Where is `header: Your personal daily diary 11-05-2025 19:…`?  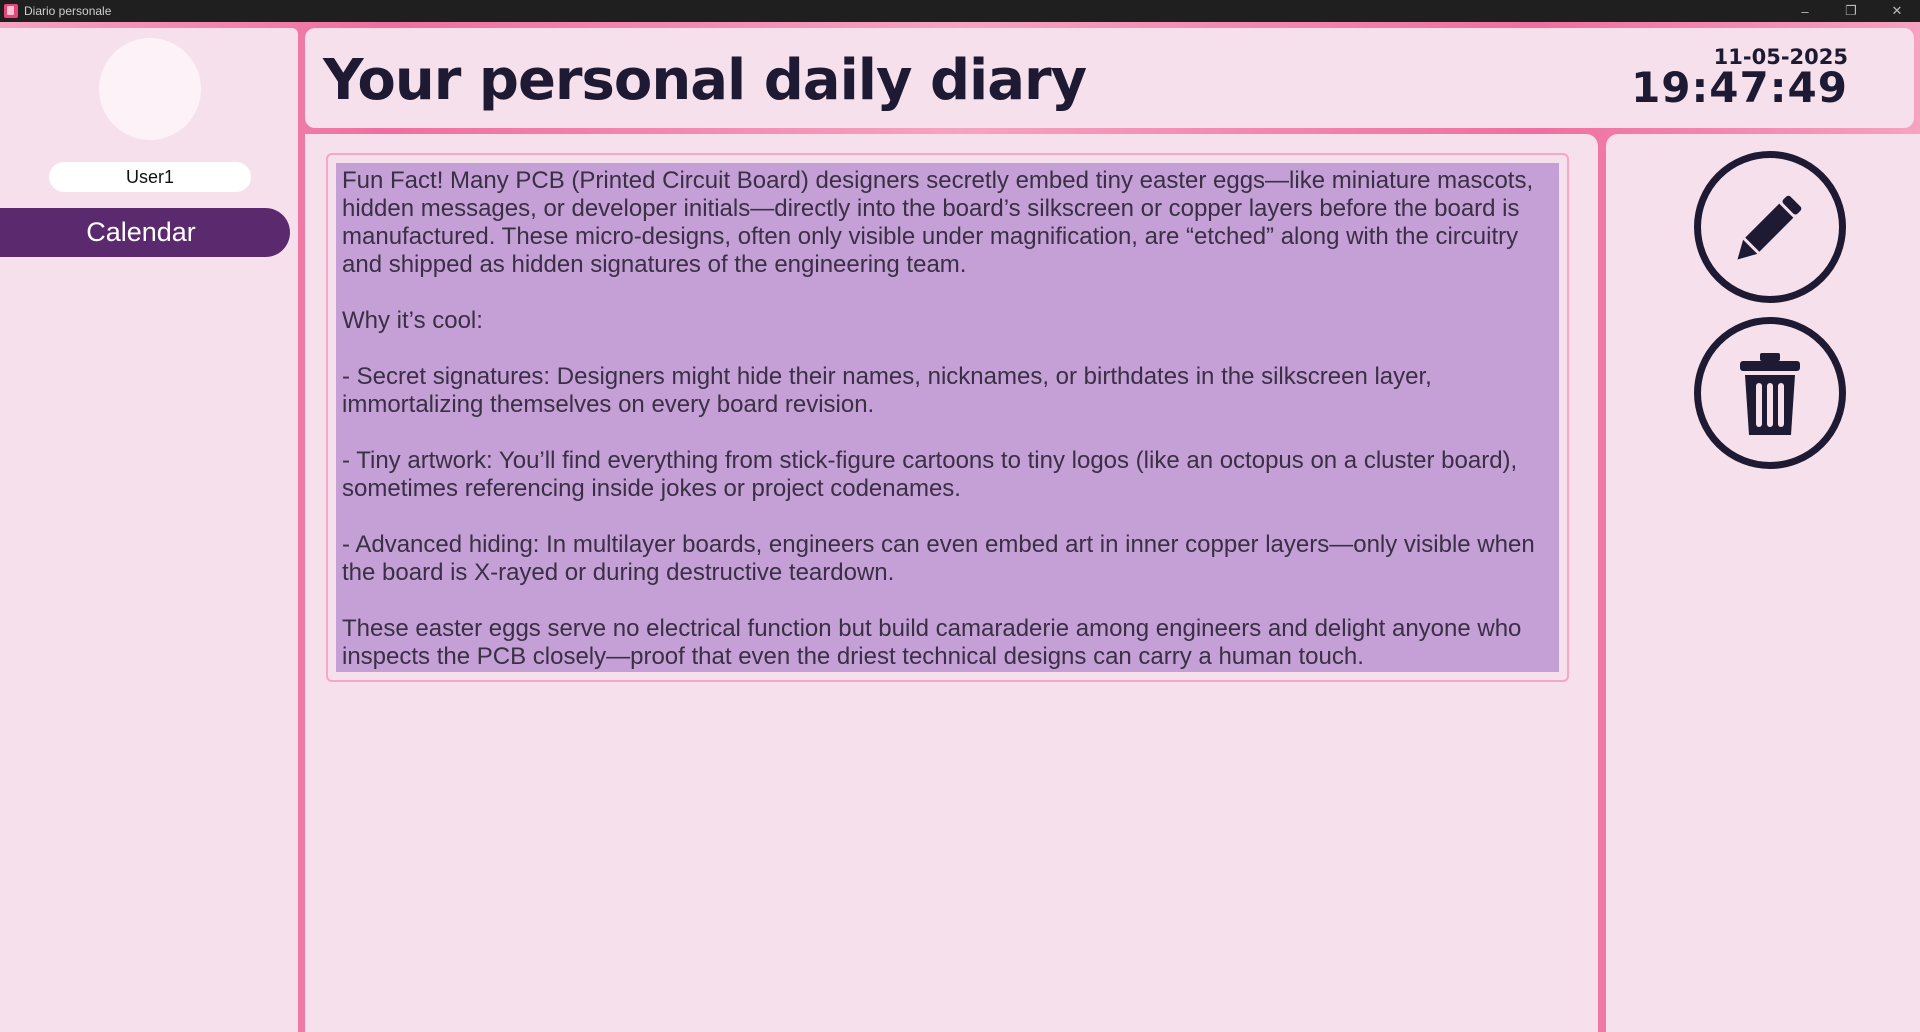 header: Your personal daily diary 11-05-2025 19:… is located at coordinates (1109, 78).